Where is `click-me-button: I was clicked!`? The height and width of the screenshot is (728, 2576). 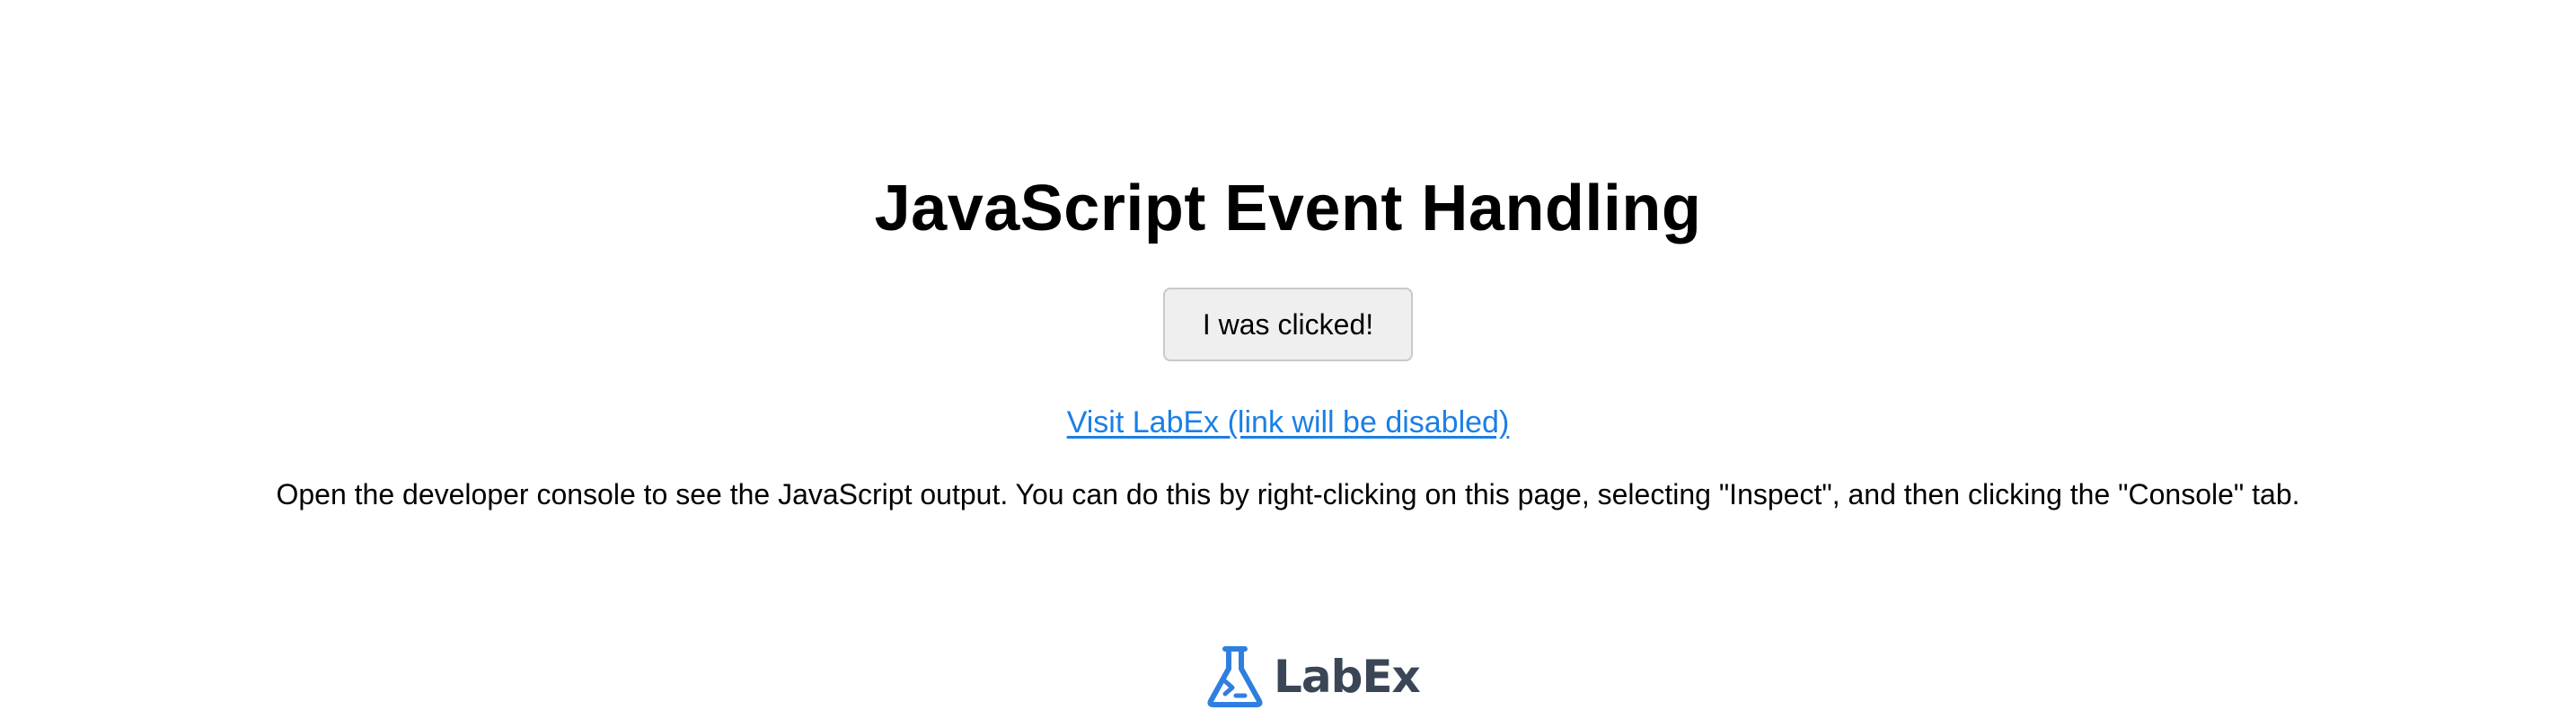 click-me-button: I was clicked! is located at coordinates (1288, 324).